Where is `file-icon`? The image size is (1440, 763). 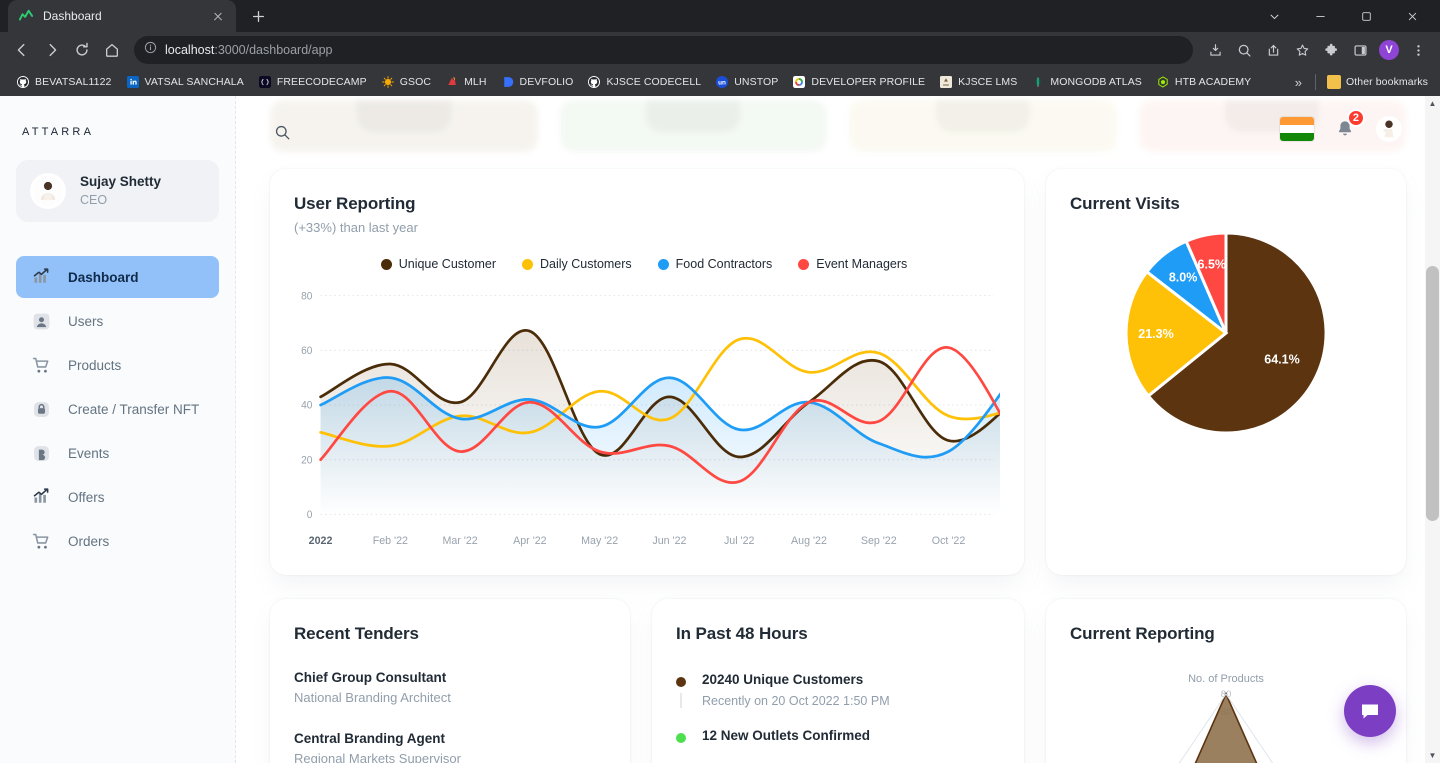
file-icon is located at coordinates (41, 453).